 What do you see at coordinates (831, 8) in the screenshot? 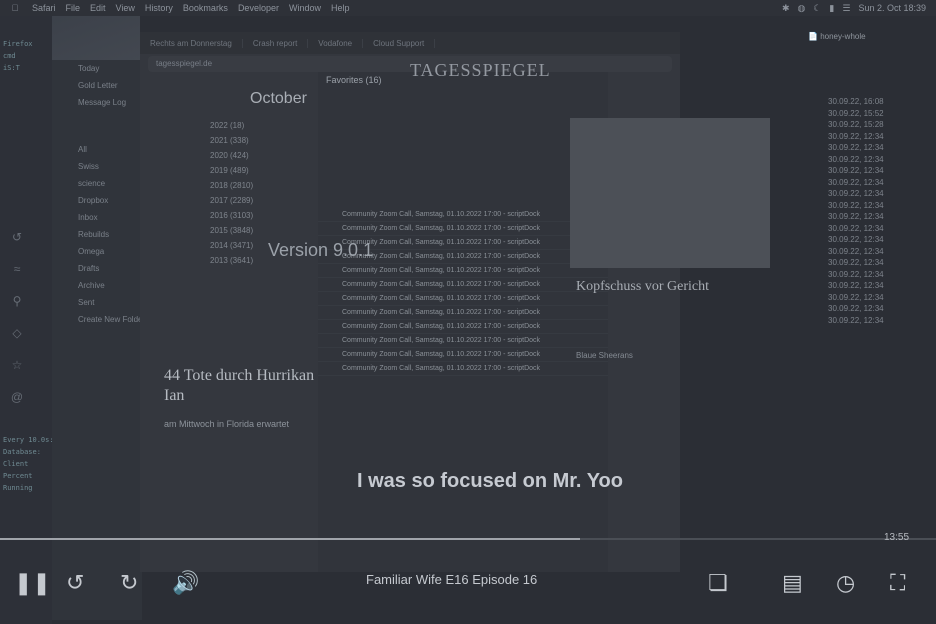
I see `battery-icon: ▮` at bounding box center [831, 8].